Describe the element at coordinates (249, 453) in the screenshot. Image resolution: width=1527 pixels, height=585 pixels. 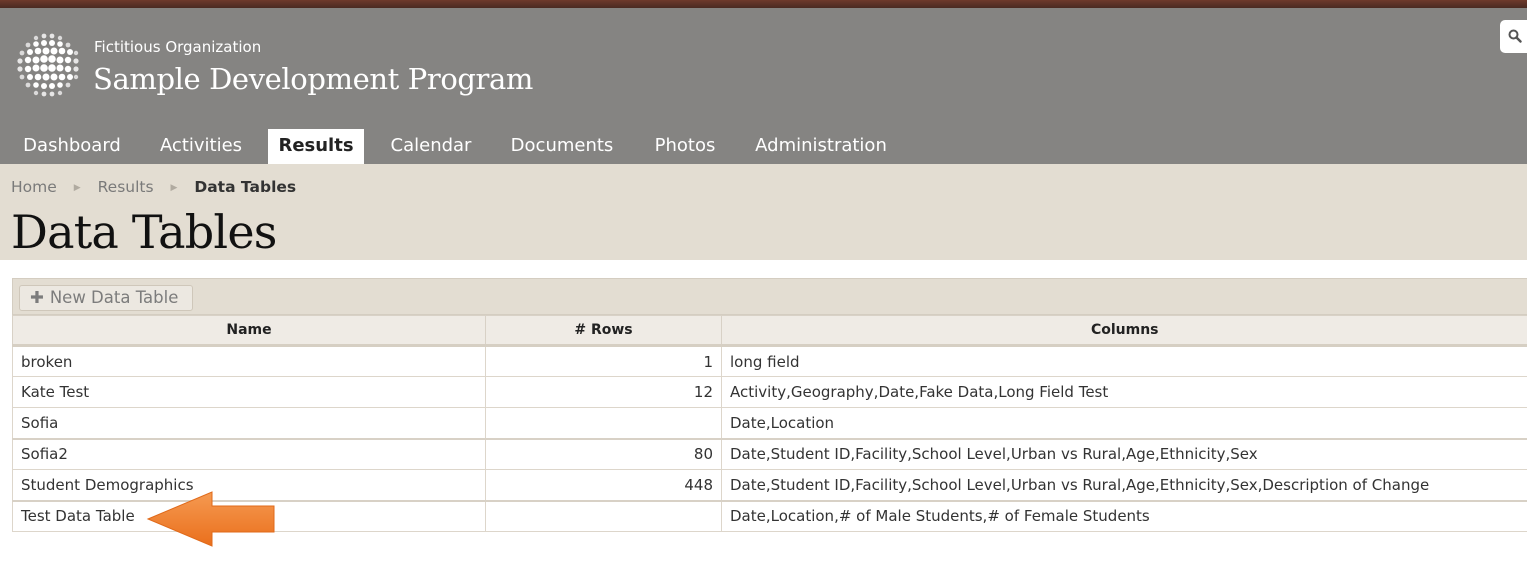
I see `row-name-cell: Sofia2` at that location.